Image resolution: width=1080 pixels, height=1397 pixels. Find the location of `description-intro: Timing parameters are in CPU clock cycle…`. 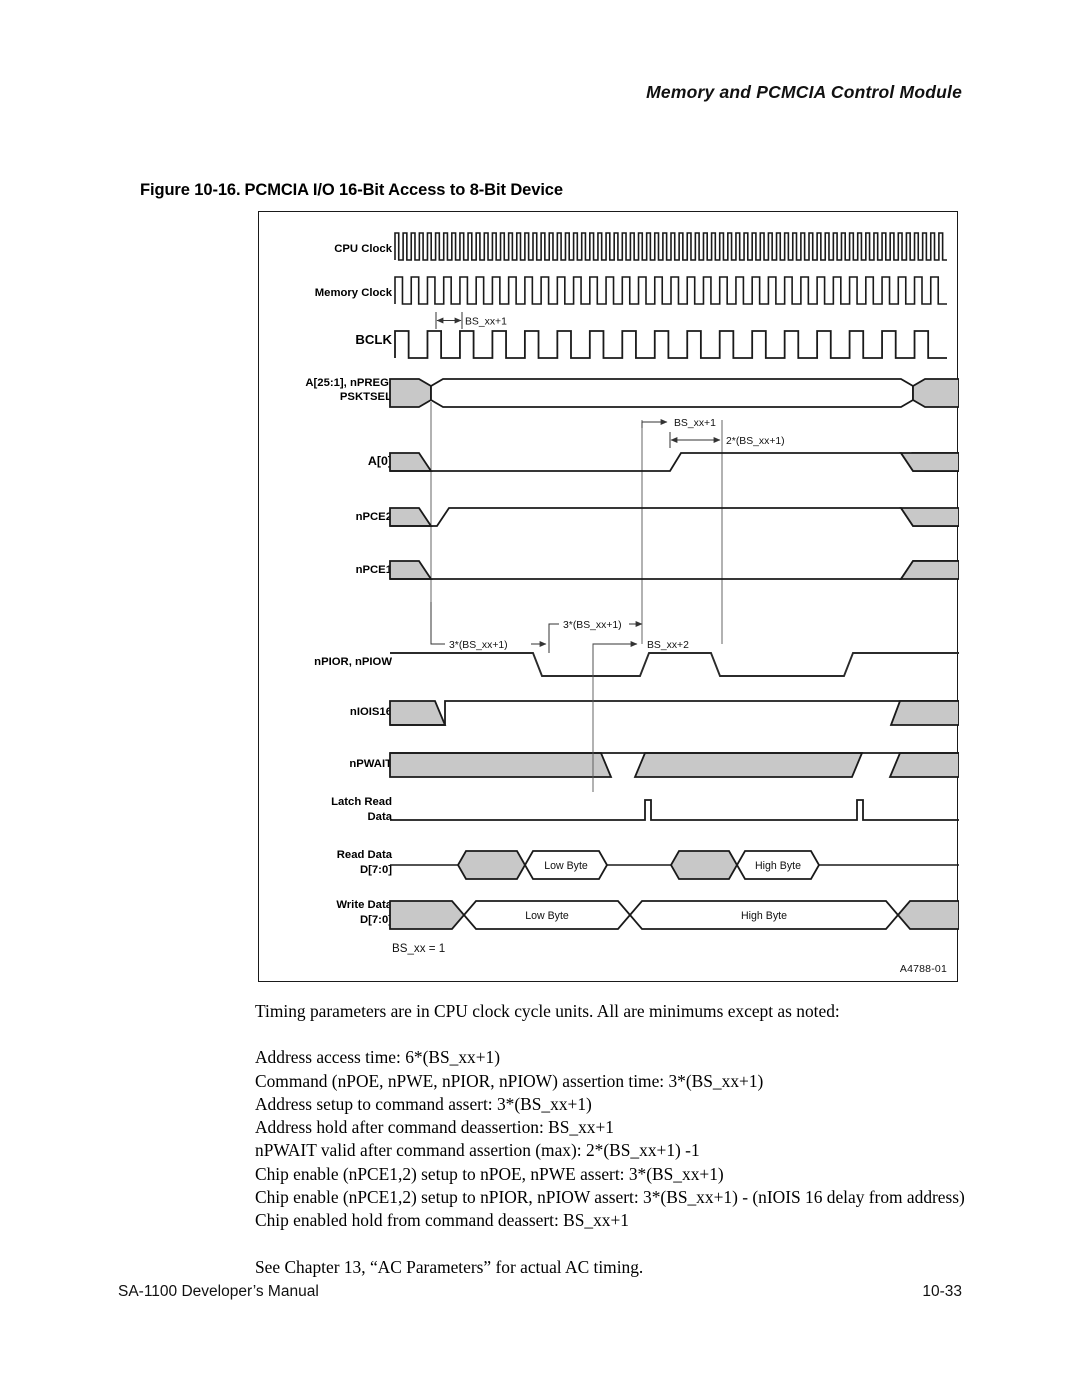

description-intro: Timing parameters are in CPU clock cycle… is located at coordinates (547, 1011).